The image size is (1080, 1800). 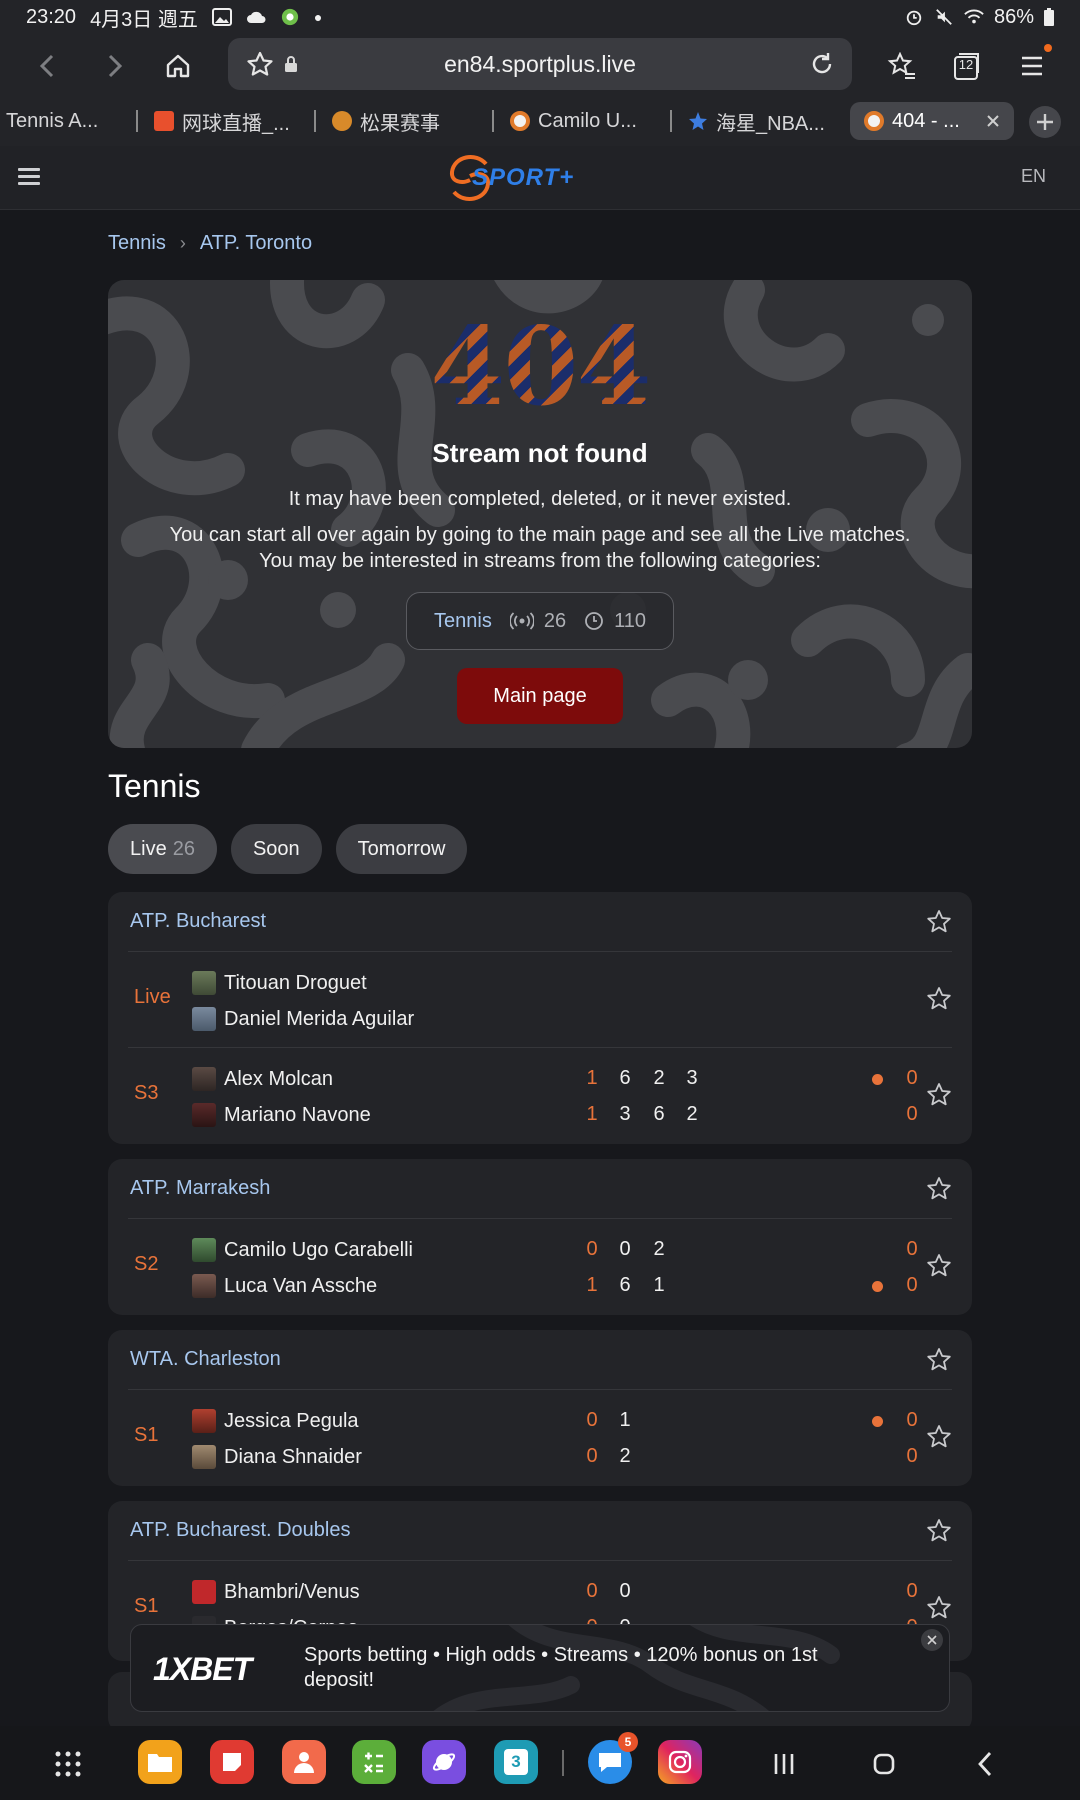 I want to click on contacts-app-icon, so click(x=304, y=1762).